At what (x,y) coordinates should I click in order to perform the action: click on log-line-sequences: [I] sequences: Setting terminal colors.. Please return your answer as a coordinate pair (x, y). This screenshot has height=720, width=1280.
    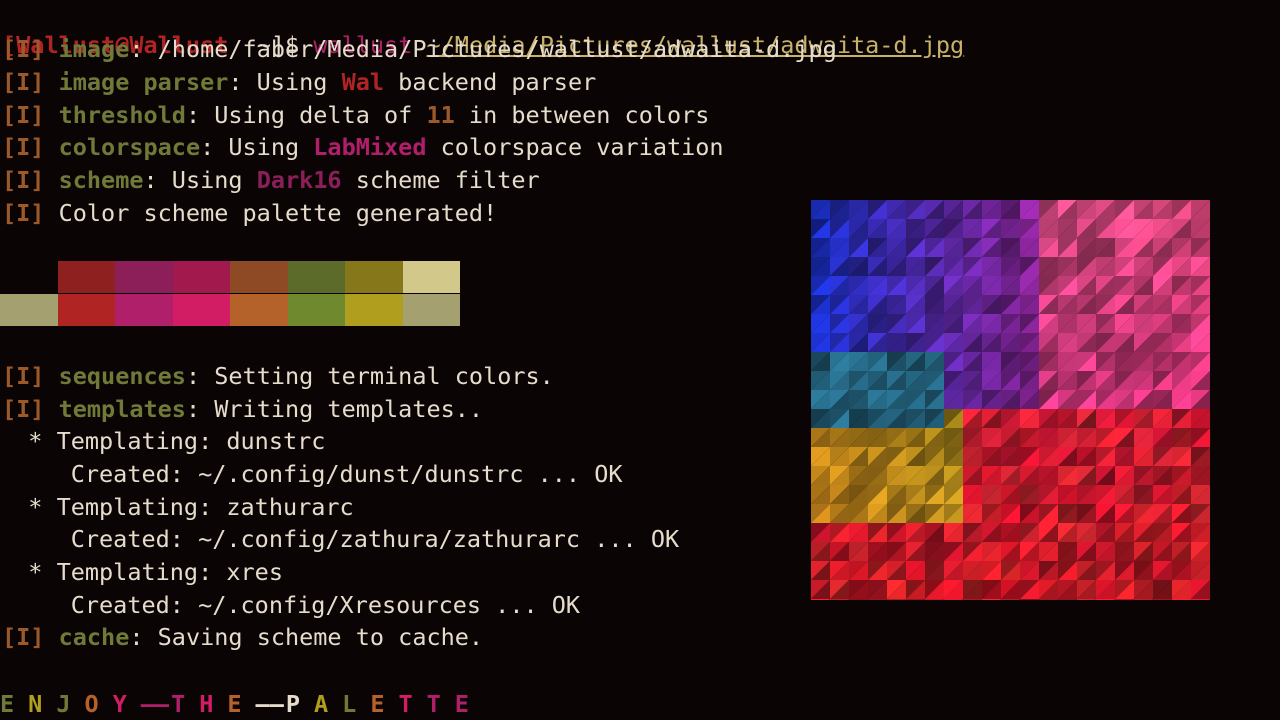
    Looking at the image, I should click on (278, 376).